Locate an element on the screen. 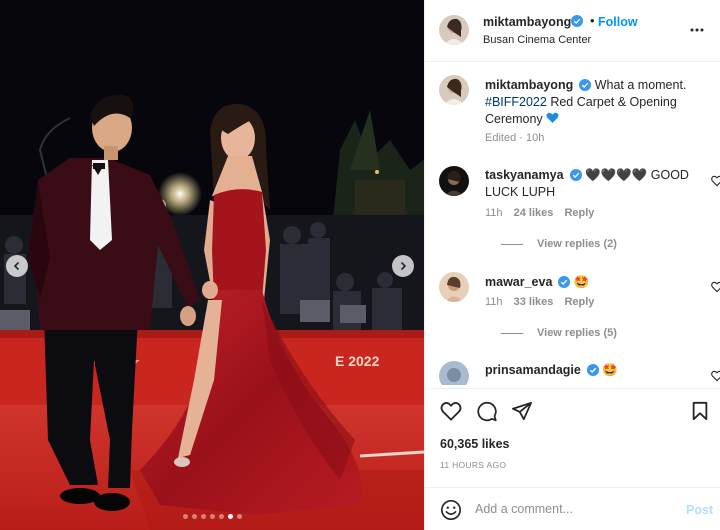 The width and height of the screenshot is (720, 530). comment-likes: 33 likes is located at coordinates (534, 302).